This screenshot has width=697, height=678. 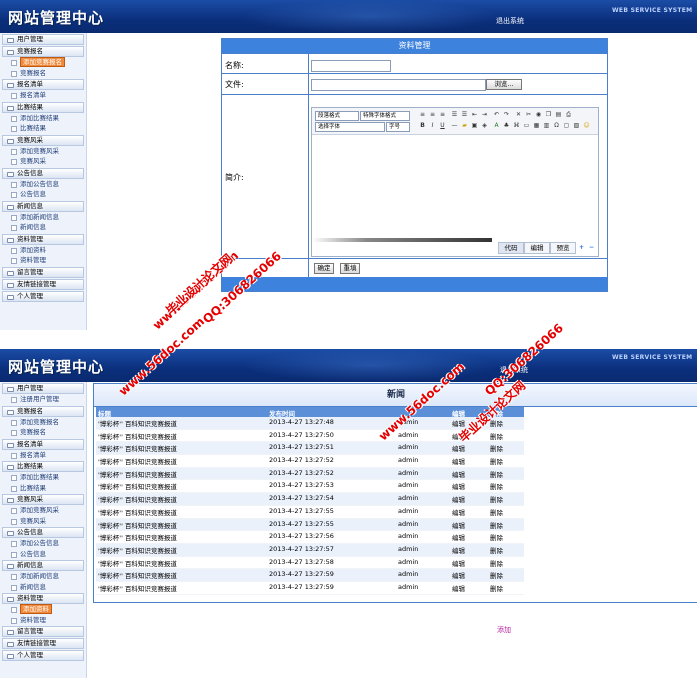 What do you see at coordinates (518, 114) in the screenshot?
I see `delete-icon: ✕` at bounding box center [518, 114].